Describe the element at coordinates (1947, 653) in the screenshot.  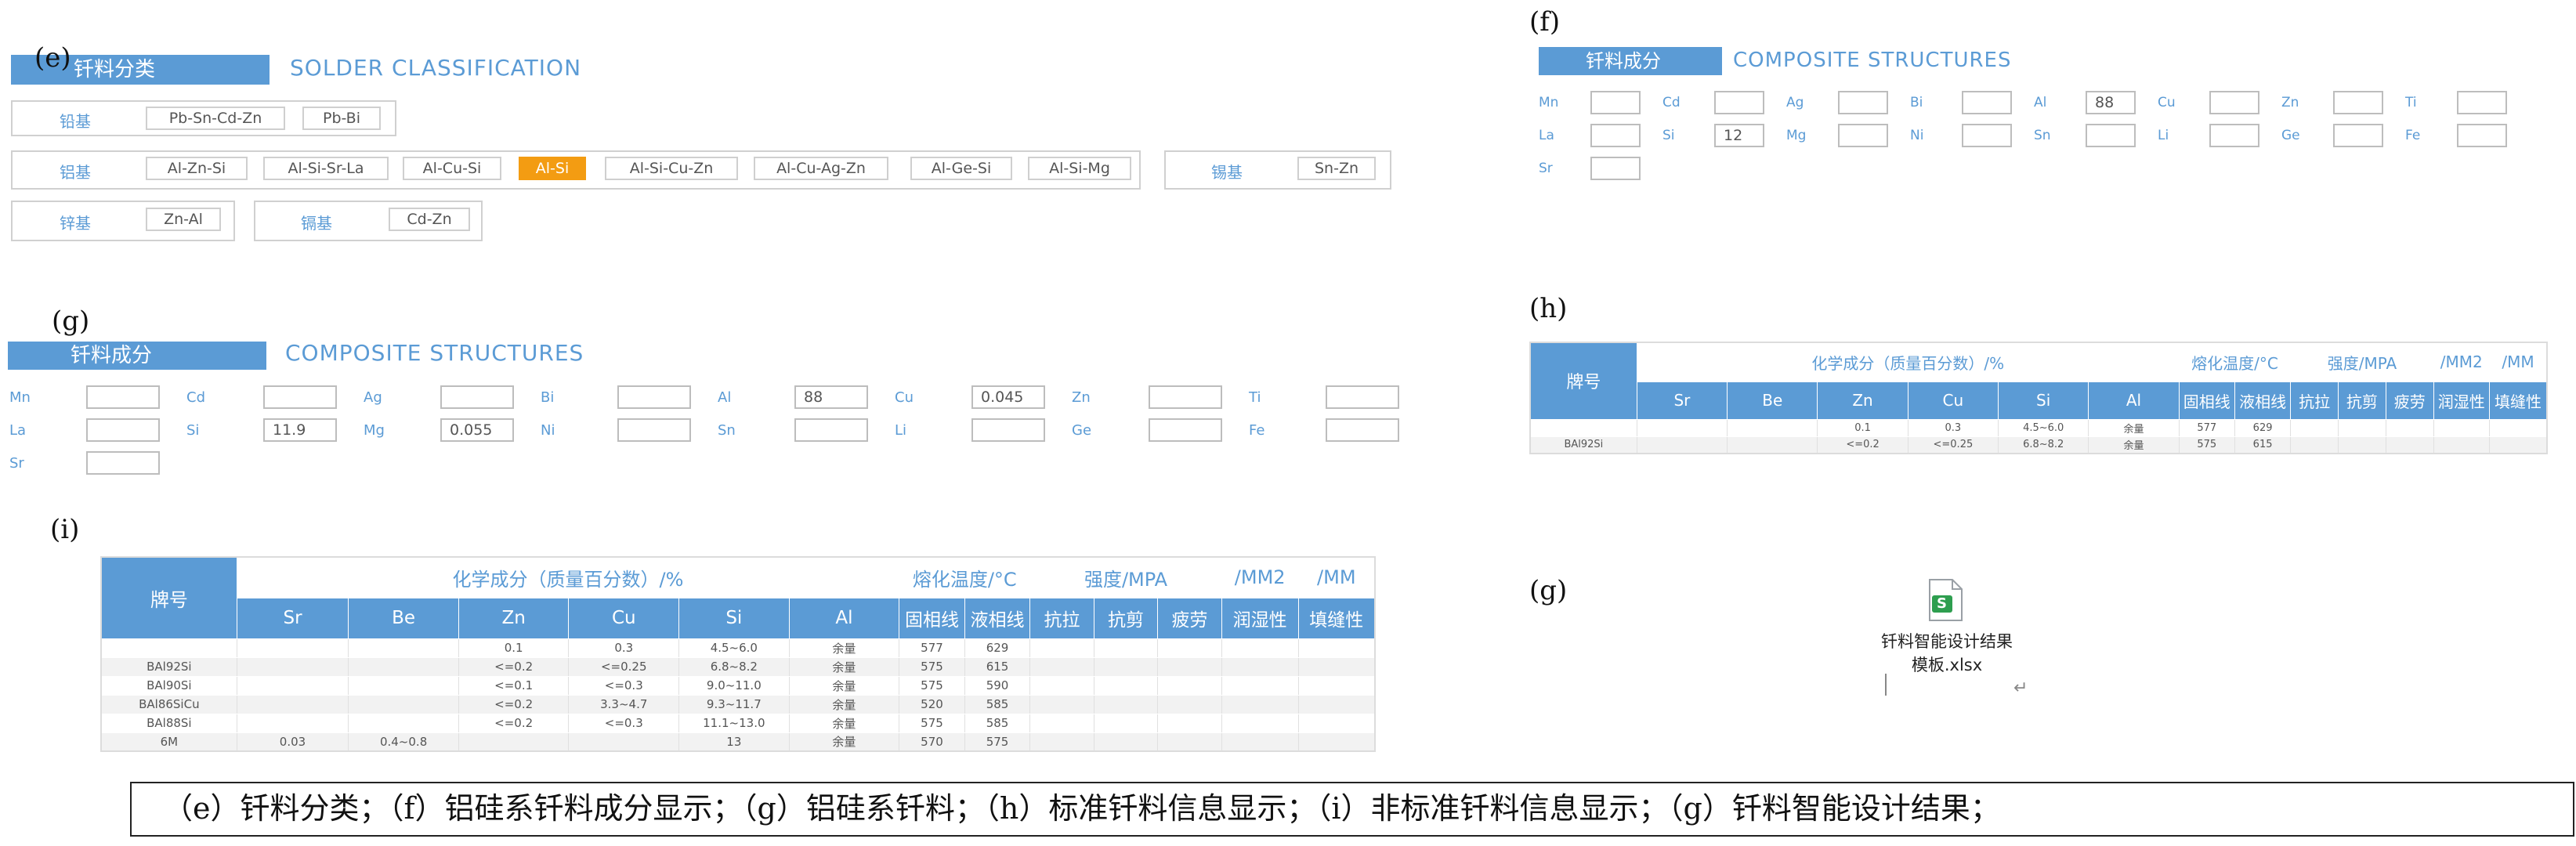
I see `file-name: 钎料智能设计结果 模板.xlsx` at that location.